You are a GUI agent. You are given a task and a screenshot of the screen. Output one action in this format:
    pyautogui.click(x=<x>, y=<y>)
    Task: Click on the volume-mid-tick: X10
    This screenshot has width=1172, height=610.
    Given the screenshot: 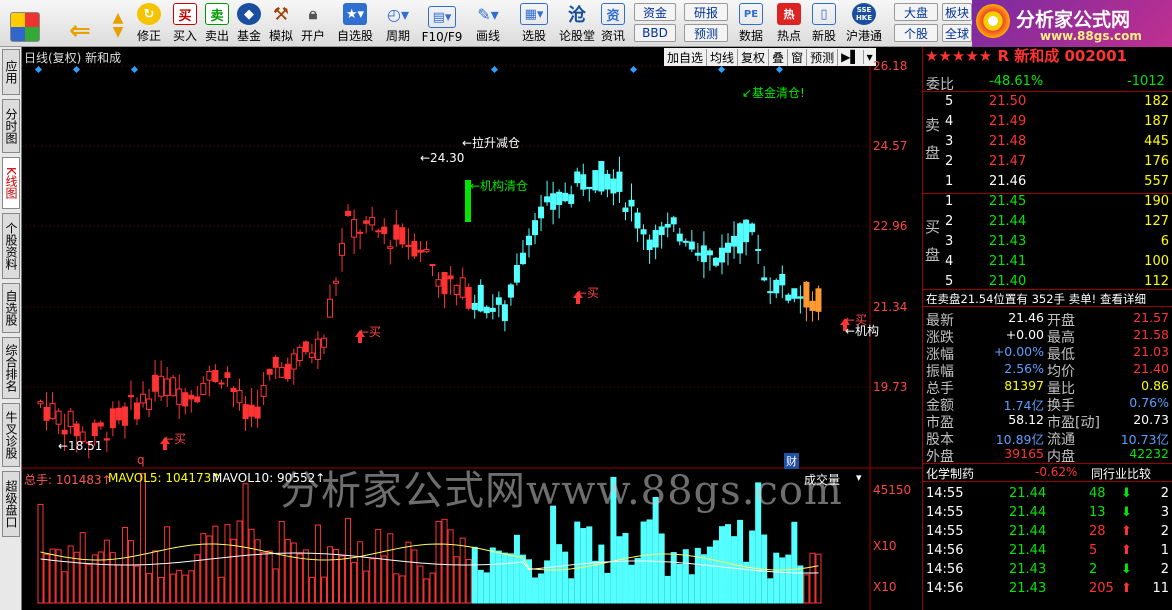 What is the action you would take?
    pyautogui.click(x=885, y=546)
    